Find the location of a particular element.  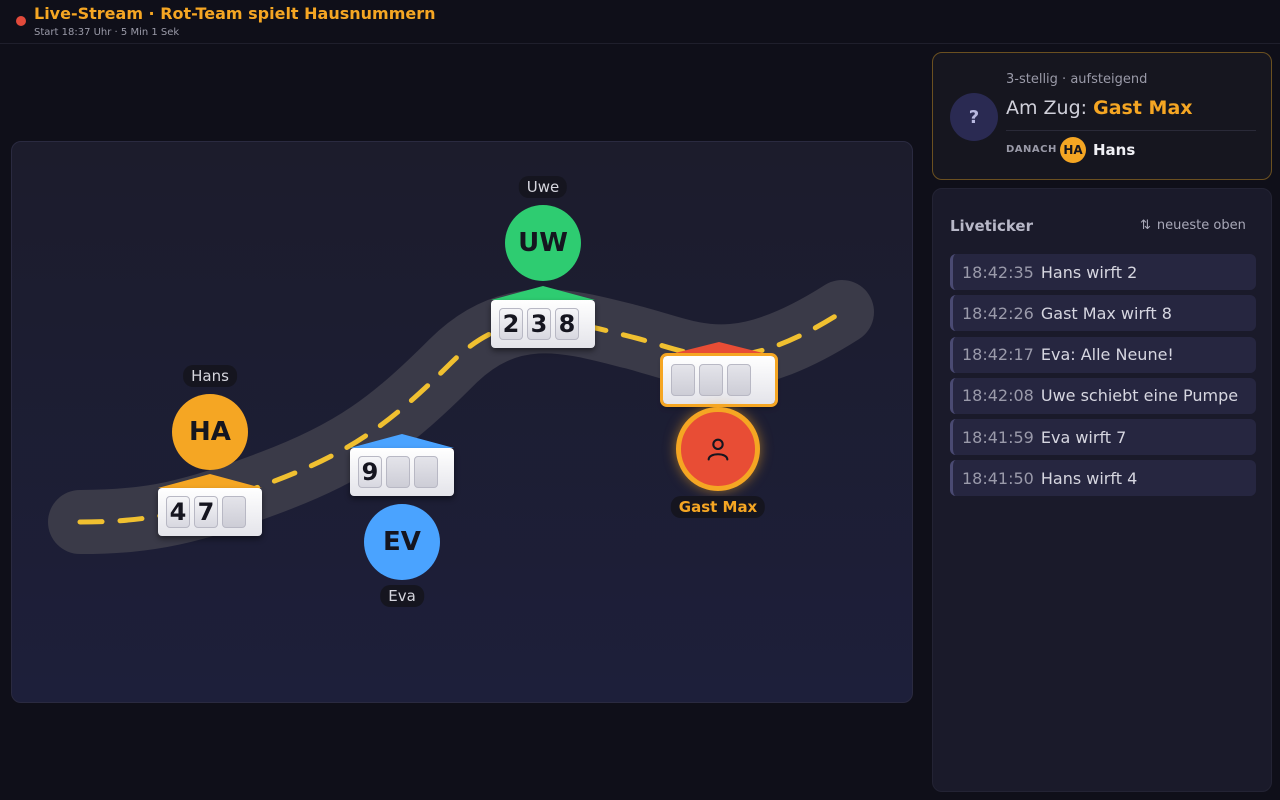

sort-label: neueste oben is located at coordinates (1201, 225).